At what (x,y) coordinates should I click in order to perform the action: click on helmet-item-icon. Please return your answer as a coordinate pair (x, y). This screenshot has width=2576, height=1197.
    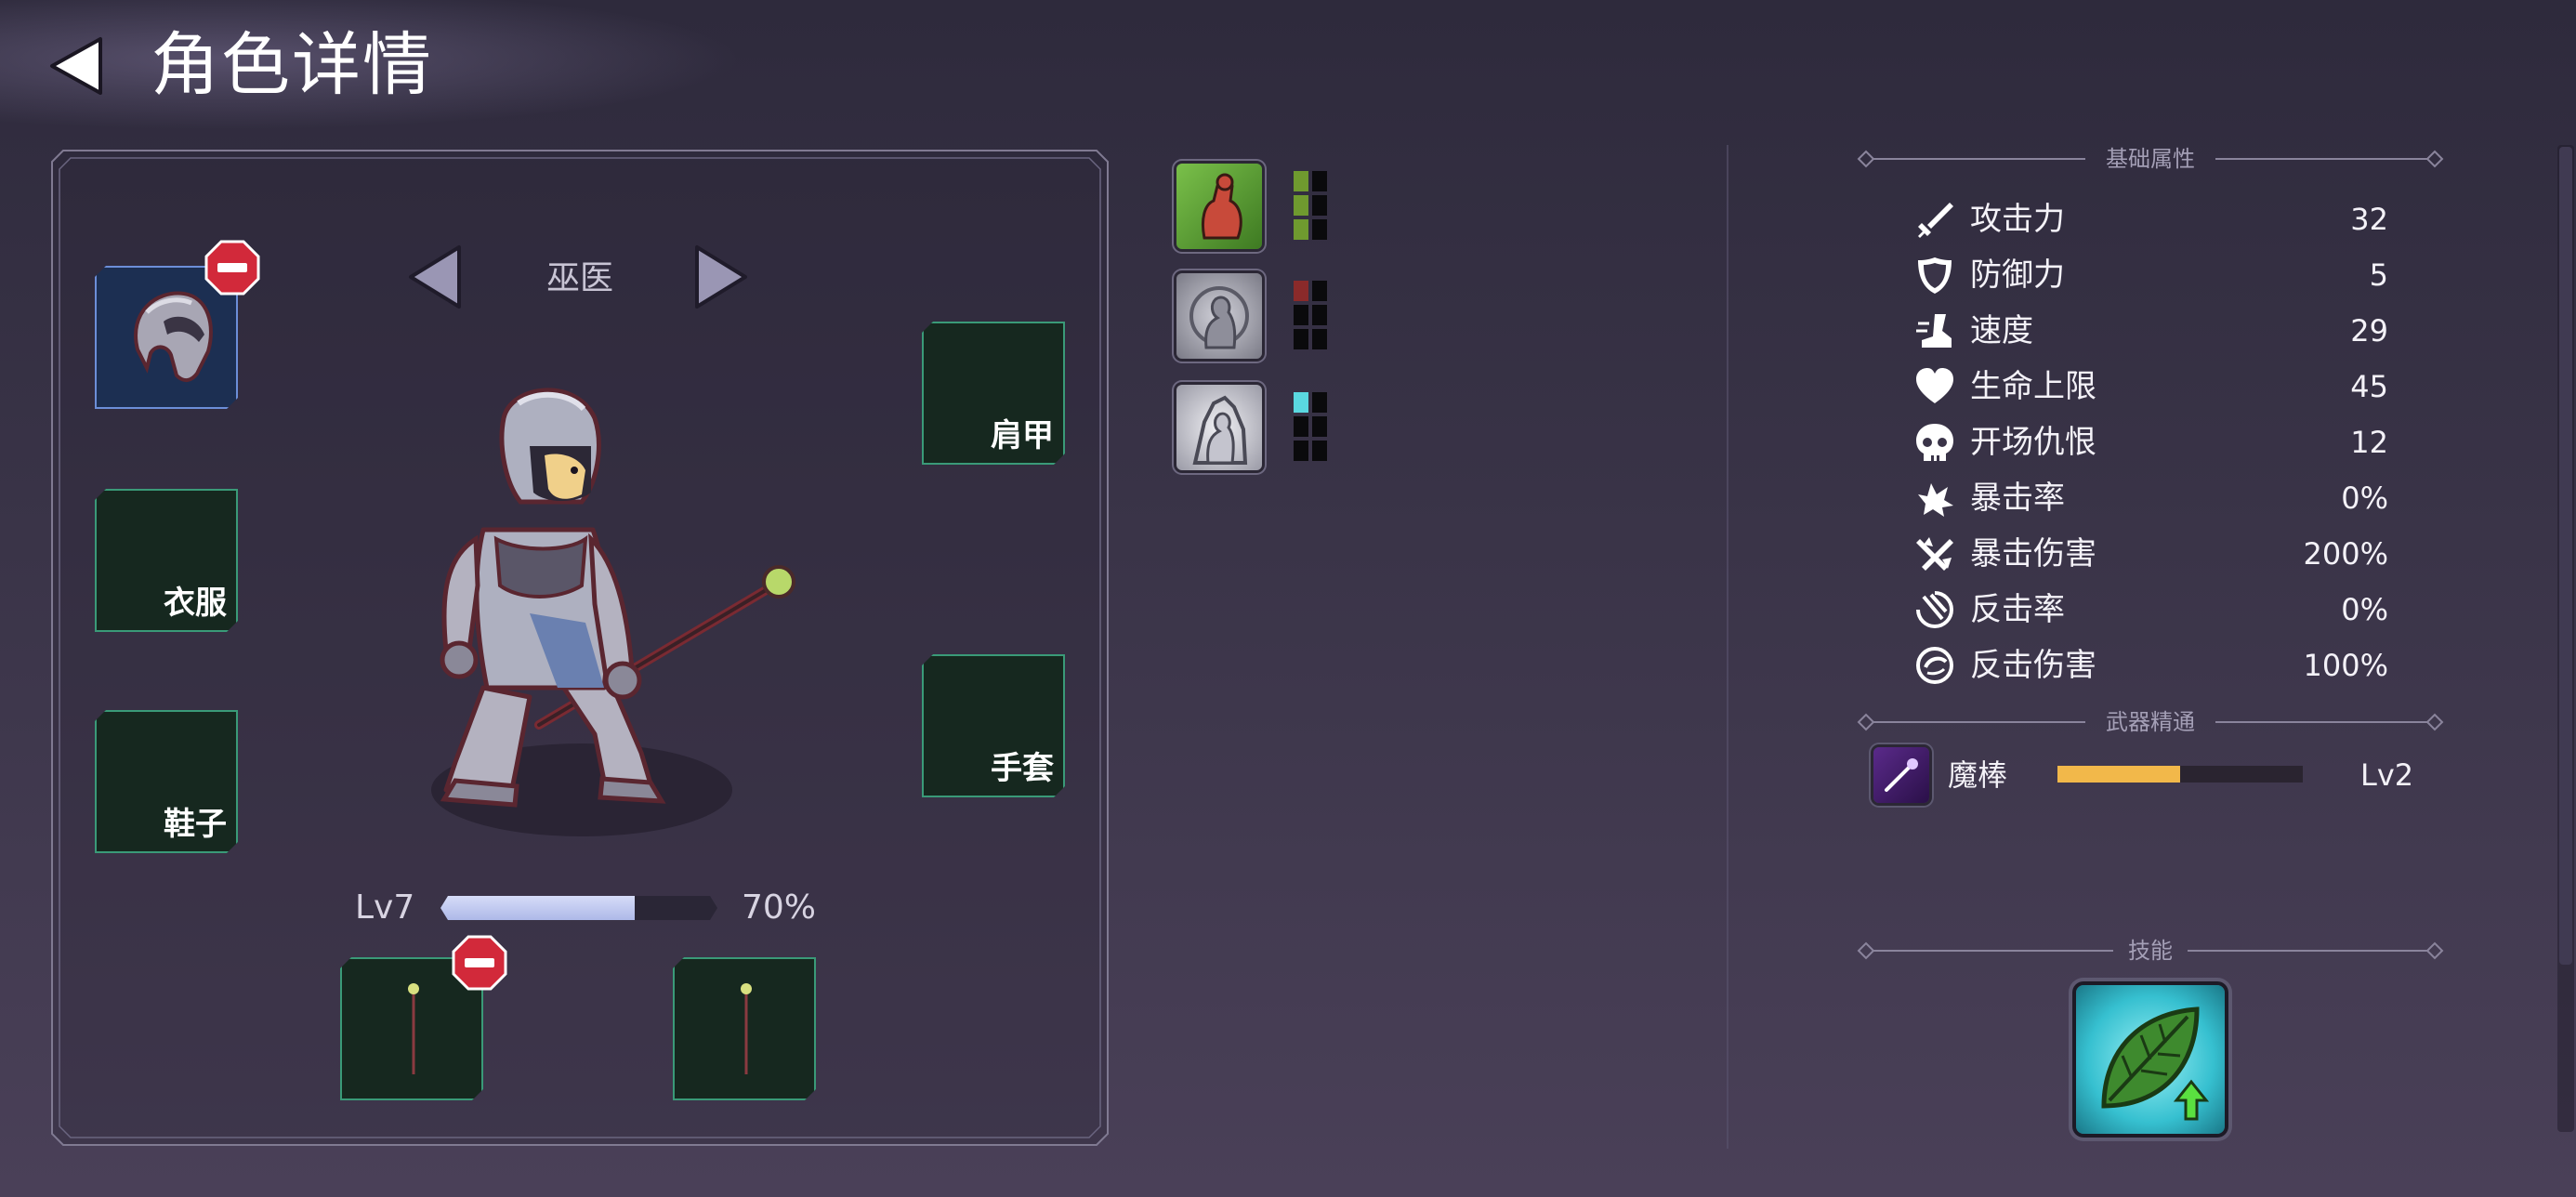
    Looking at the image, I should click on (170, 337).